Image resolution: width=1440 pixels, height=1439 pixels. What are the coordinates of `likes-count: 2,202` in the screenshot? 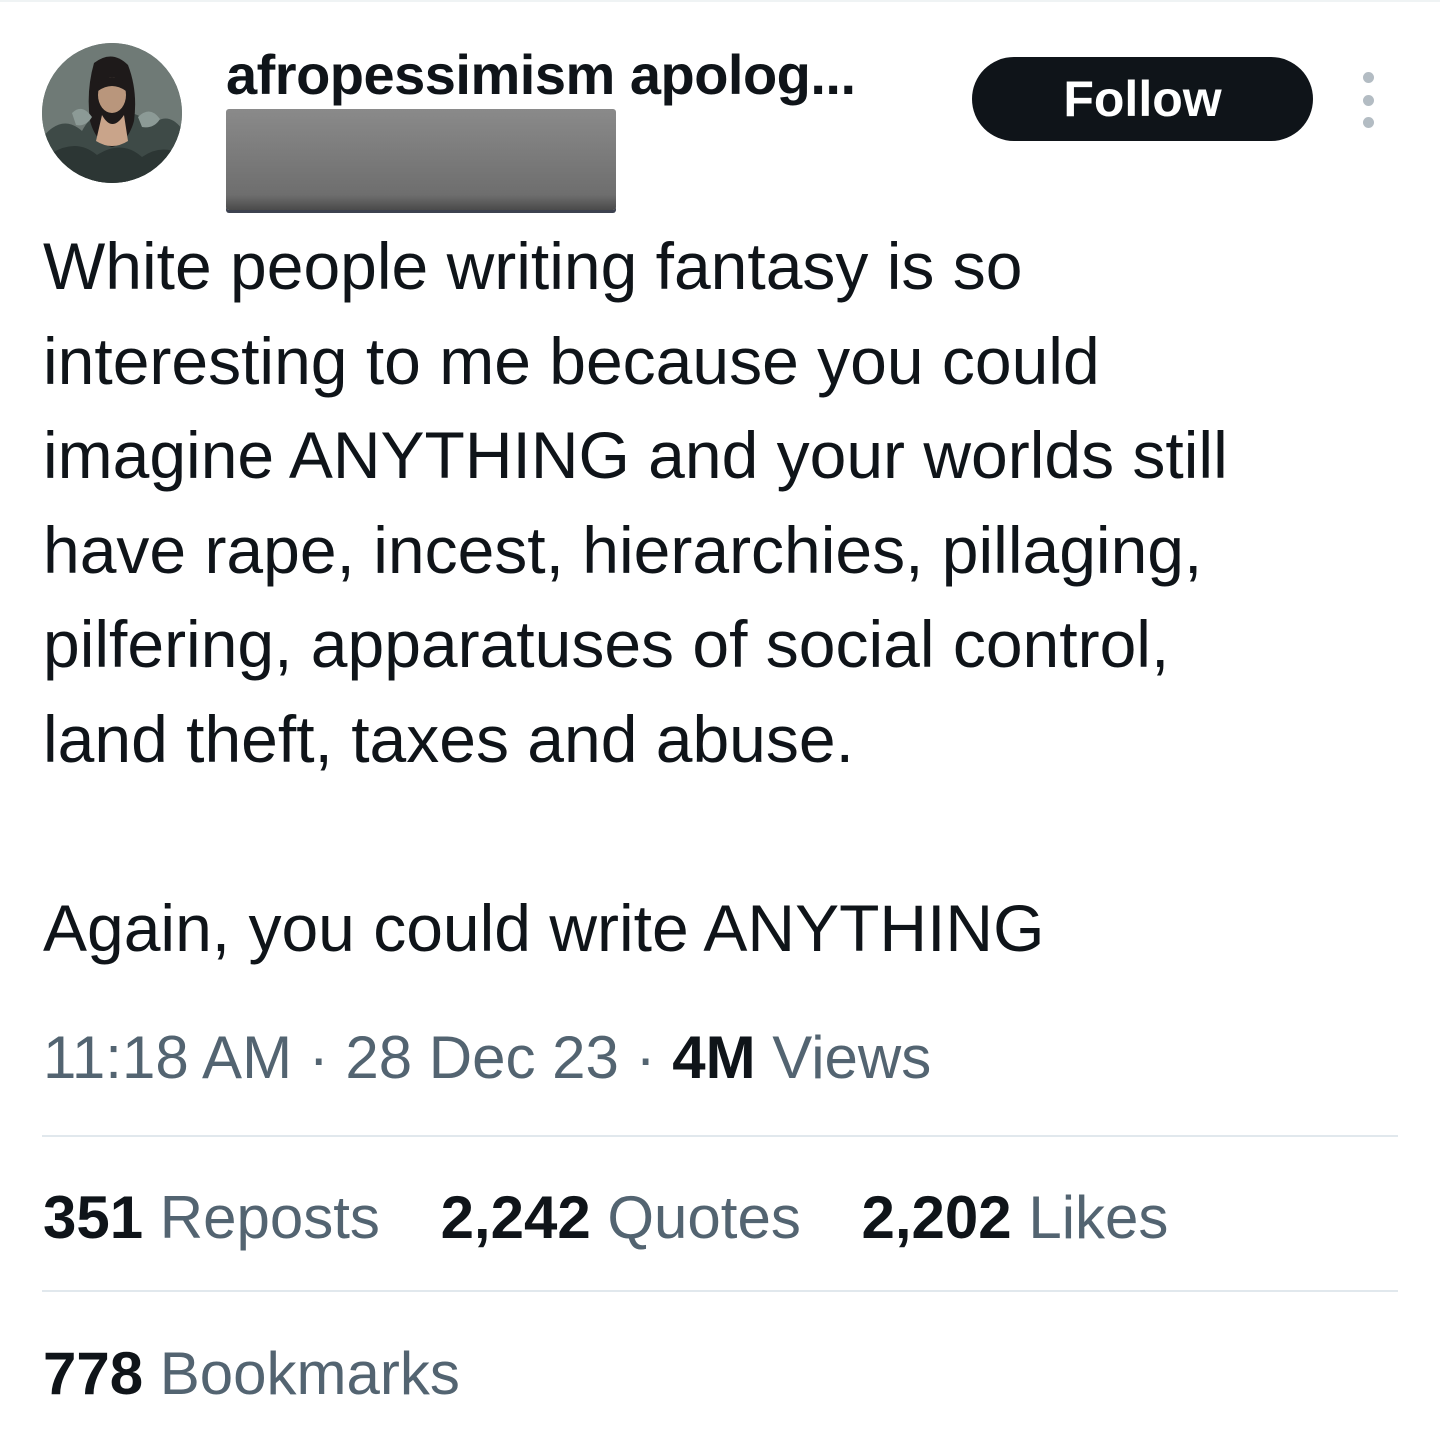 It's located at (936, 1217).